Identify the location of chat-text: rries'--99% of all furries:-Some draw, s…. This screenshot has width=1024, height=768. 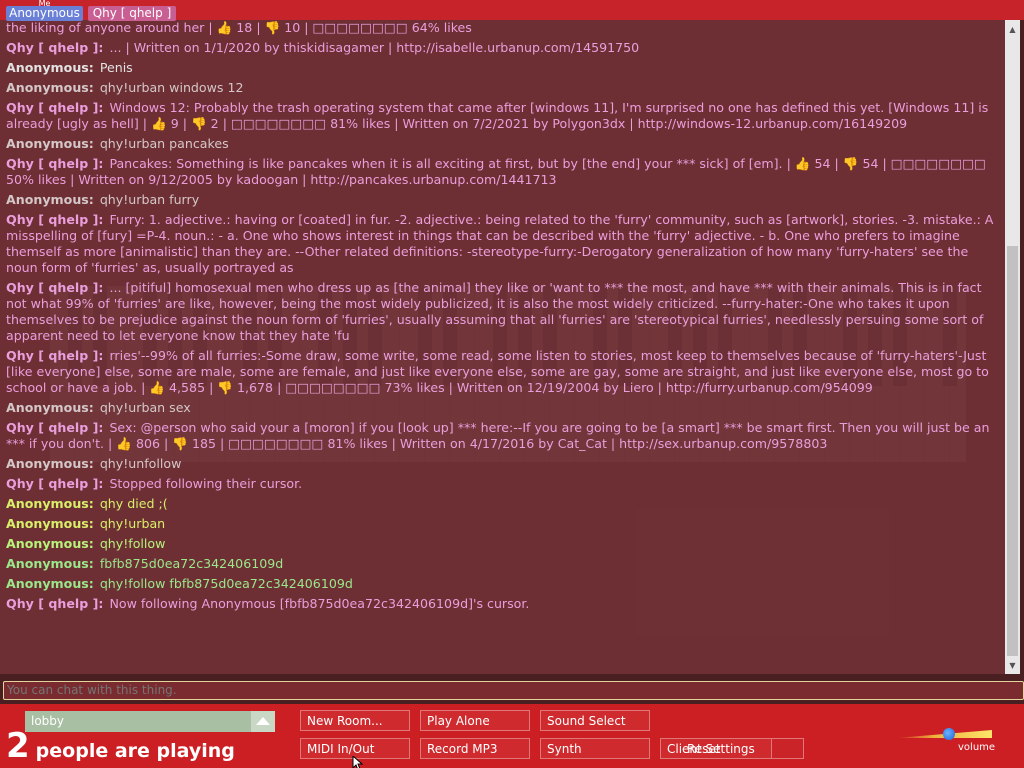
(497, 371).